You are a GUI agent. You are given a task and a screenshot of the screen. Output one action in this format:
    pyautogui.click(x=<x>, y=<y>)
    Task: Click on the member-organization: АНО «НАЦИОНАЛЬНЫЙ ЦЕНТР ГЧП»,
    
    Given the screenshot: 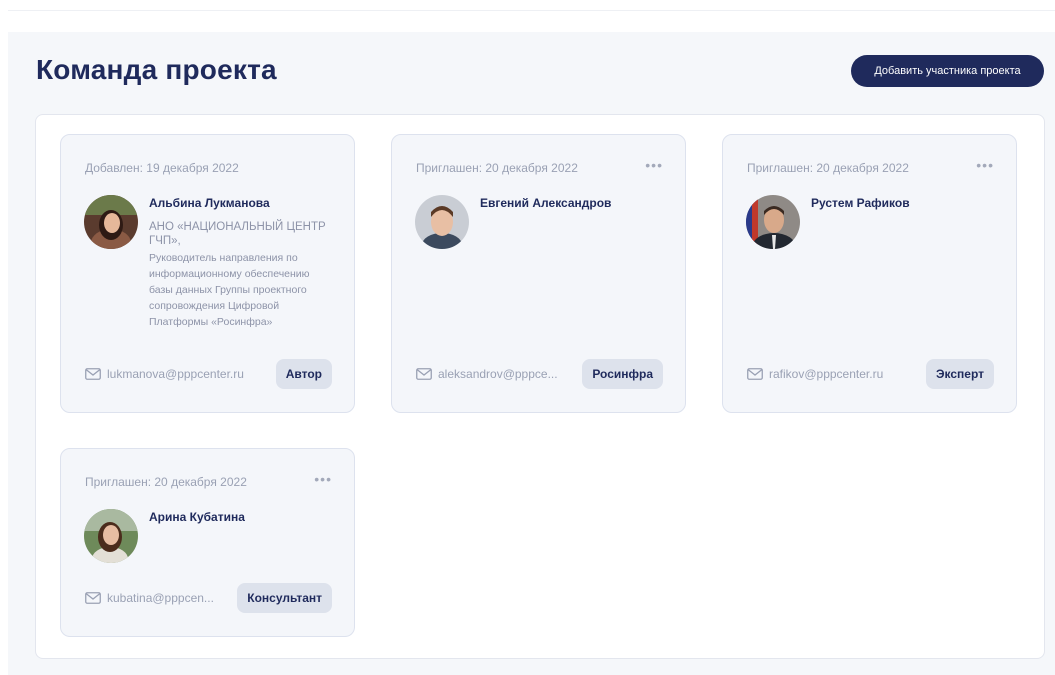 What is the action you would take?
    pyautogui.click(x=237, y=234)
    